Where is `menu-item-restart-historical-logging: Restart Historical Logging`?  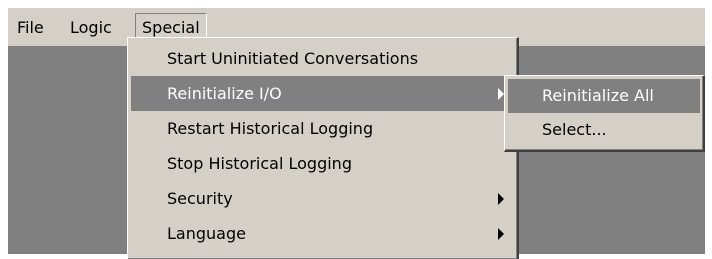 menu-item-restart-historical-logging: Restart Historical Logging is located at coordinates (322, 128).